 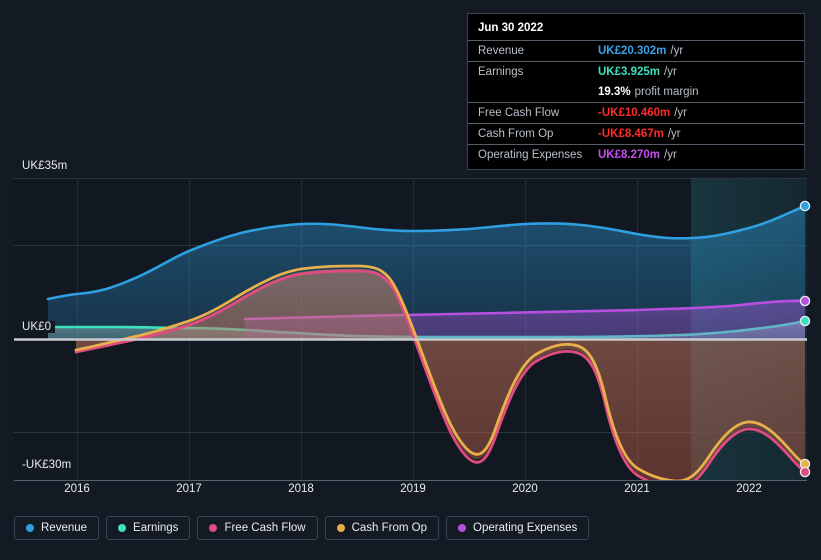 I want to click on tooltip-unit-earnings: /yr, so click(x=670, y=72).